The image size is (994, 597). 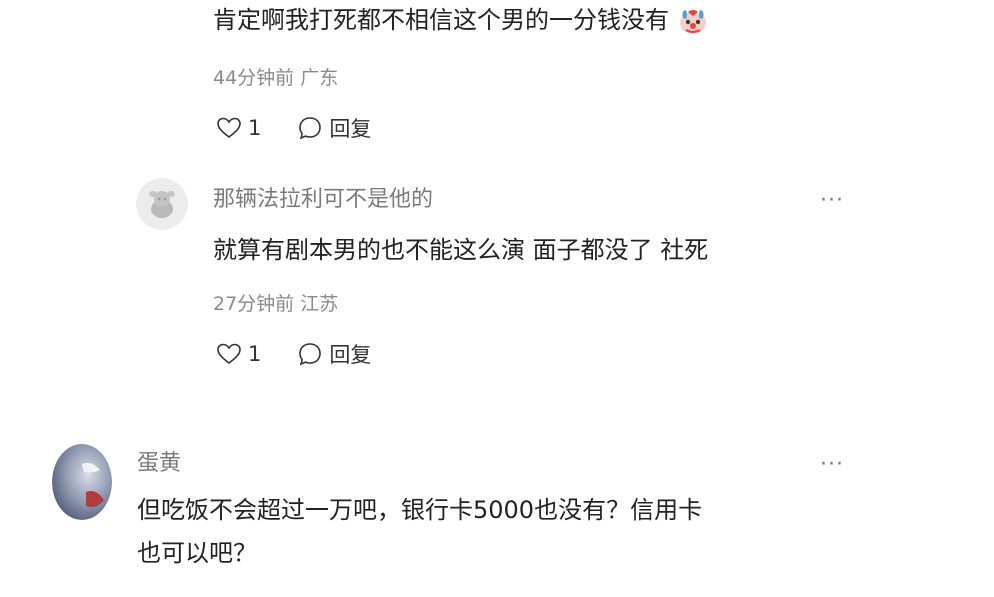 What do you see at coordinates (197, 553) in the screenshot?
I see `comment-text-line-2: 也可以吧？` at bounding box center [197, 553].